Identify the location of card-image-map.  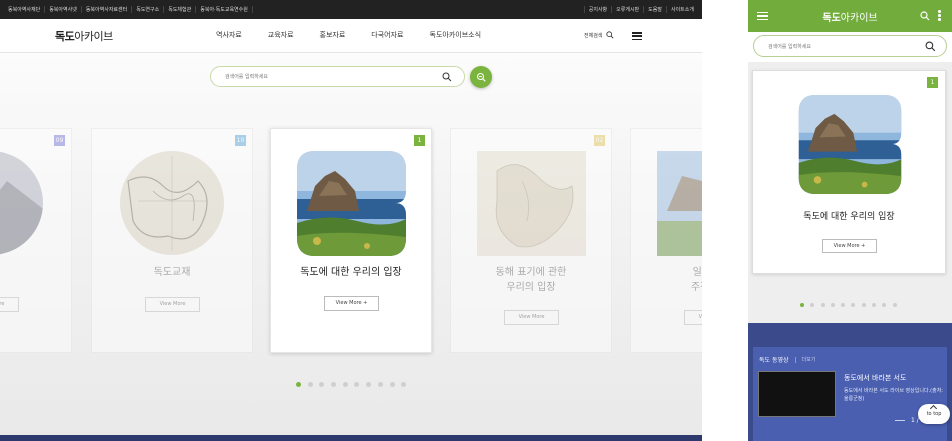
(531, 203).